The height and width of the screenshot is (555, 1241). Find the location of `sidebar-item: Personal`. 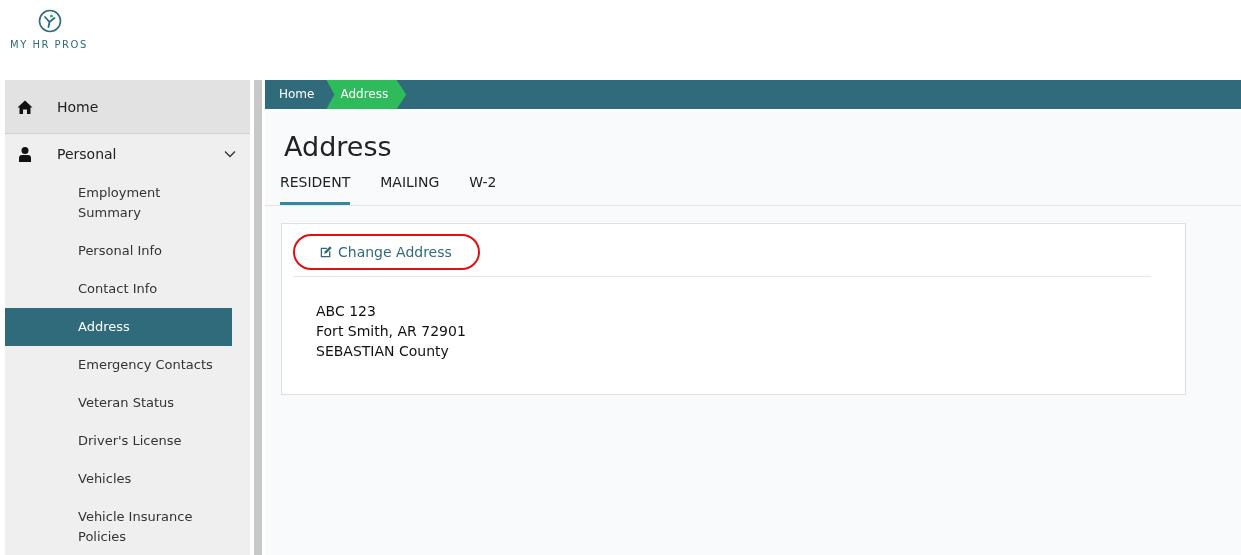

sidebar-item: Personal is located at coordinates (127, 154).